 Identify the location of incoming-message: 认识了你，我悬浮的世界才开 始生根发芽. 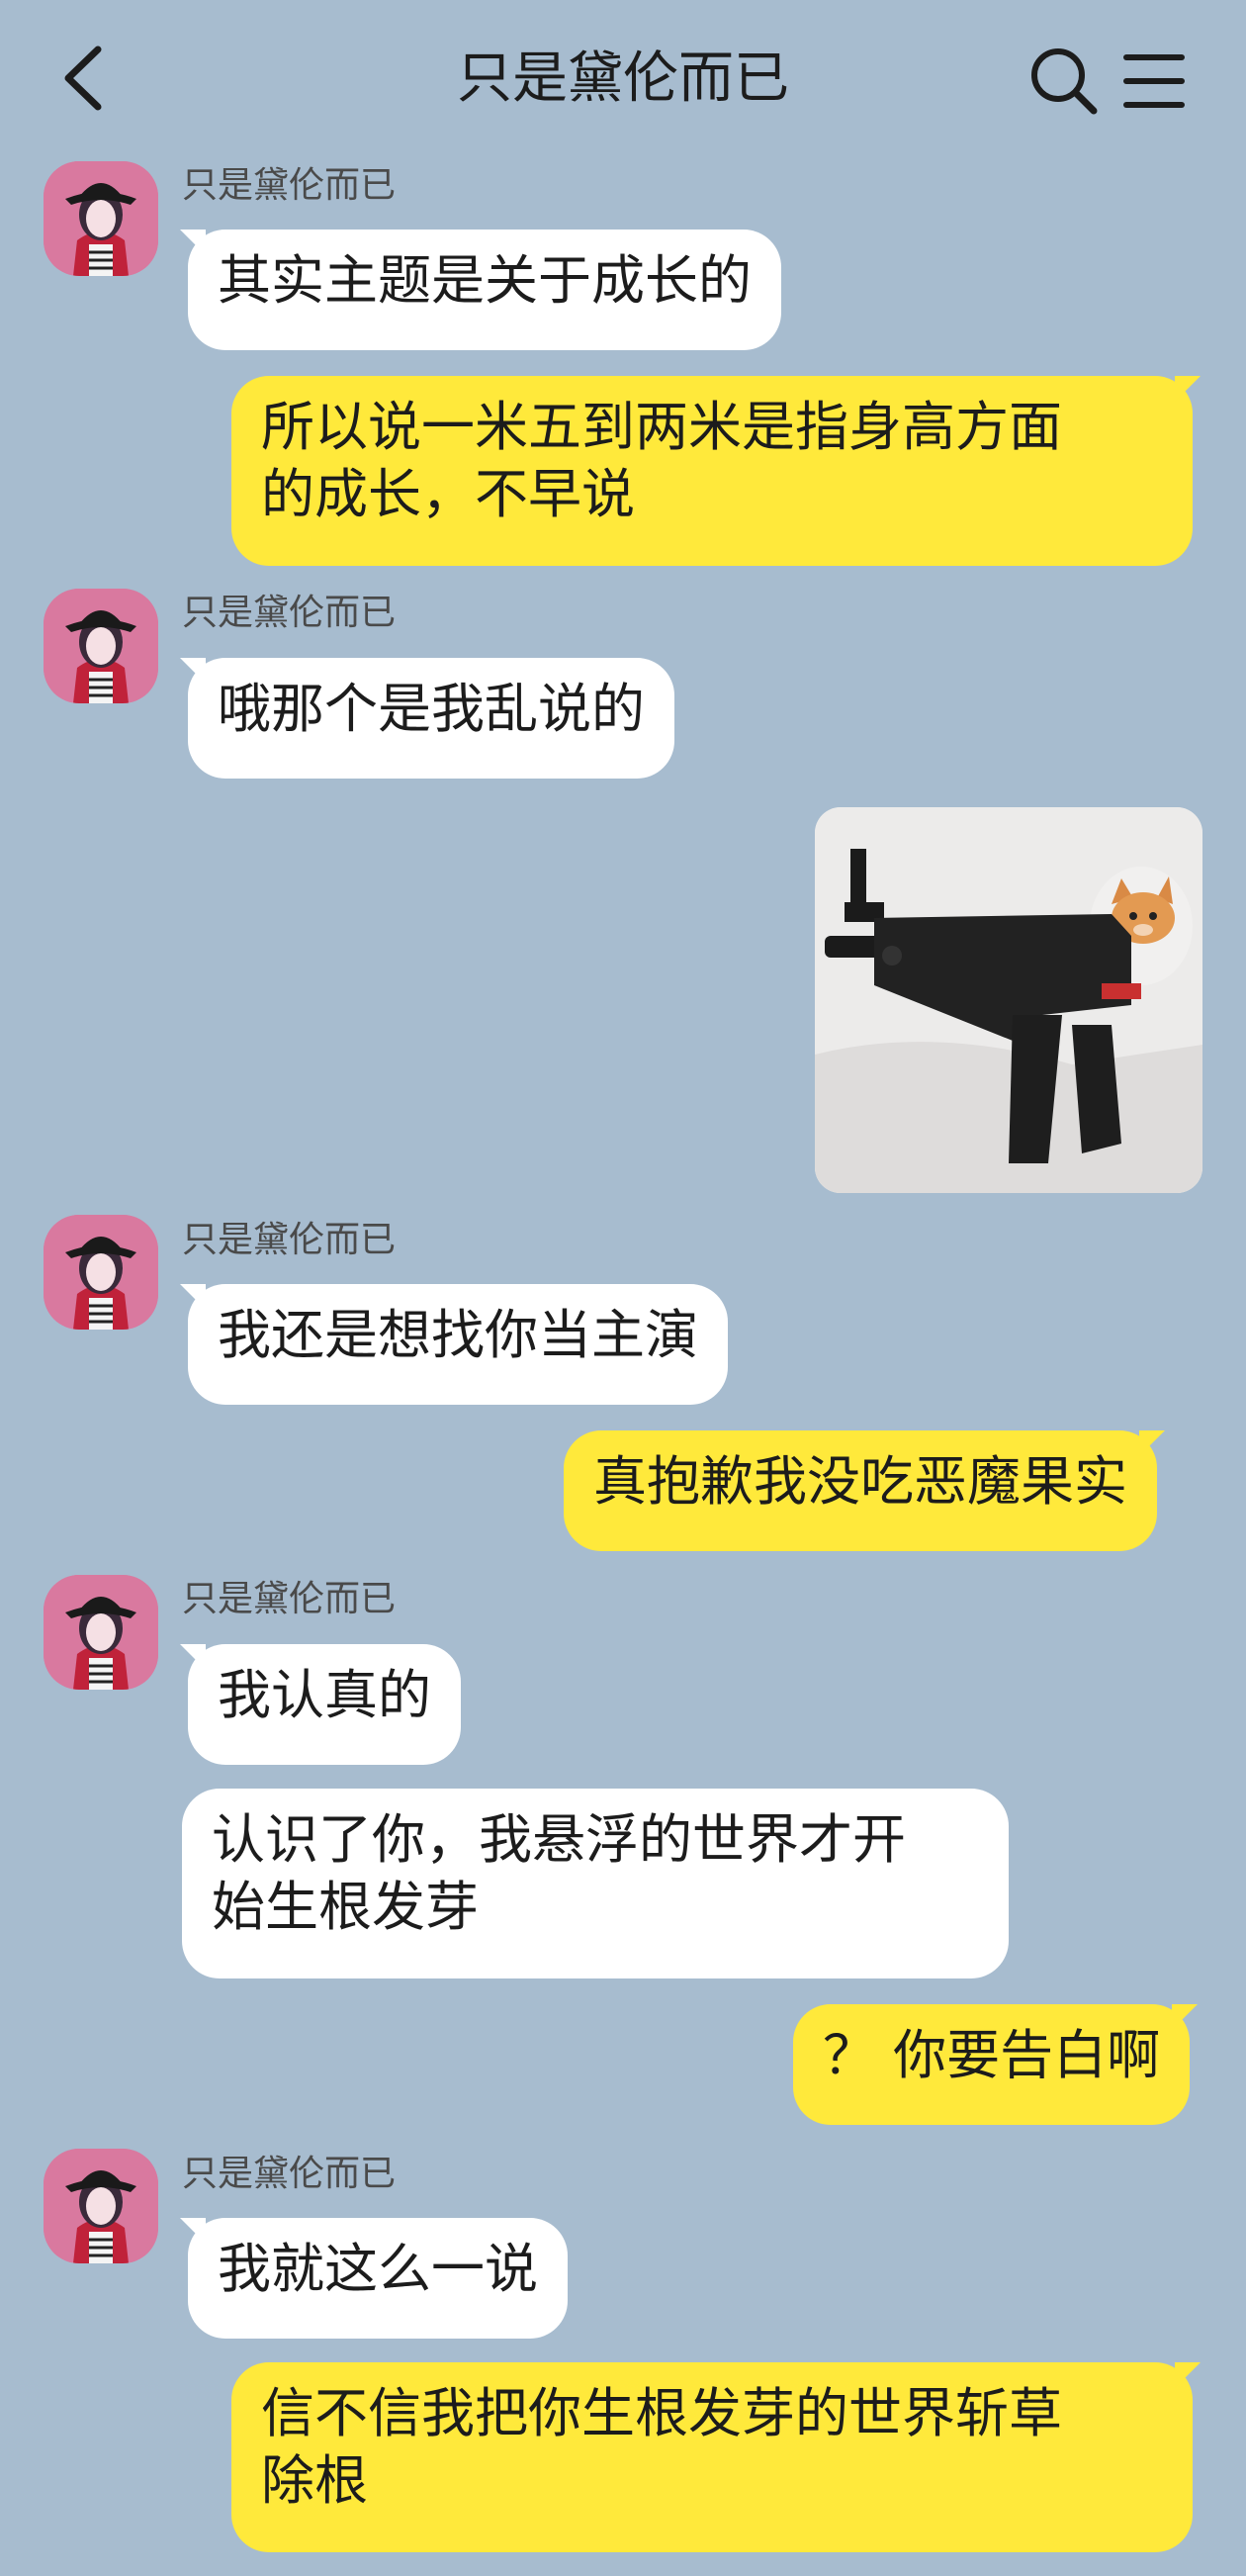
(596, 1883).